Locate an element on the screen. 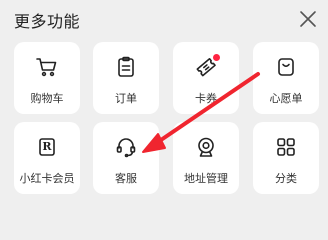 The image size is (328, 240). panel-title: 更多功能 is located at coordinates (47, 21).